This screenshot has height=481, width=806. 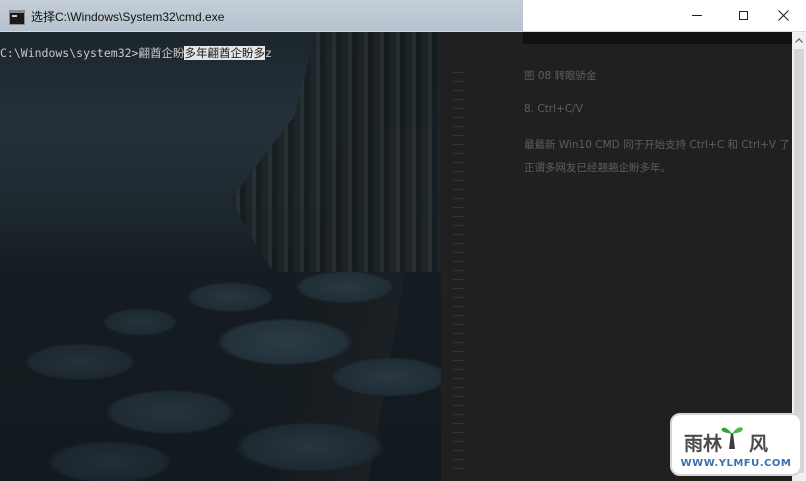 I want to click on command-line: C:\Windows\system32>翩酋企盼多年翩酋企盼多z, so click(x=136, y=53).